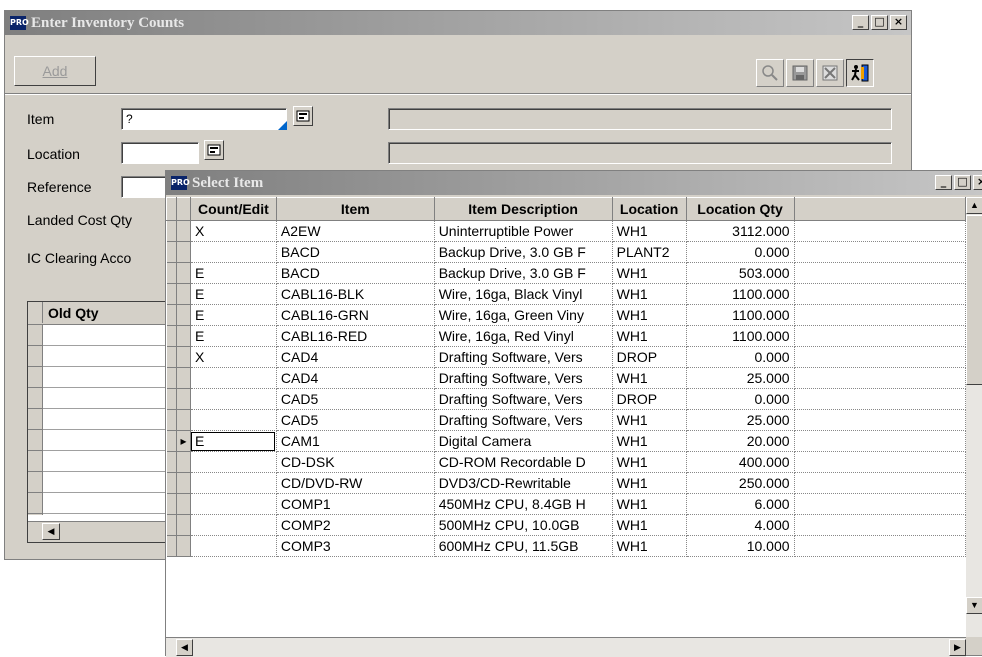 This screenshot has height=657, width=982. I want to click on table-row: X A2EW Uninterruptible Power WH1 3112.000, so click(566, 231).